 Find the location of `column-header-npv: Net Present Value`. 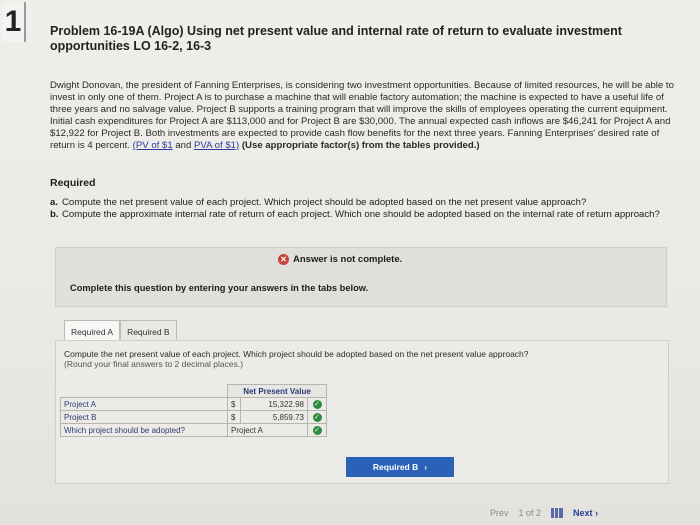

column-header-npv: Net Present Value is located at coordinates (277, 391).